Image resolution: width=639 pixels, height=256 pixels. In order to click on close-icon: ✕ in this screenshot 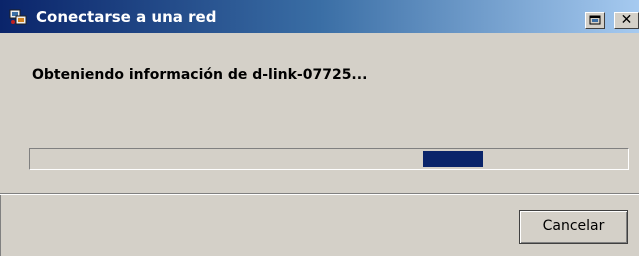, I will do `click(626, 20)`.